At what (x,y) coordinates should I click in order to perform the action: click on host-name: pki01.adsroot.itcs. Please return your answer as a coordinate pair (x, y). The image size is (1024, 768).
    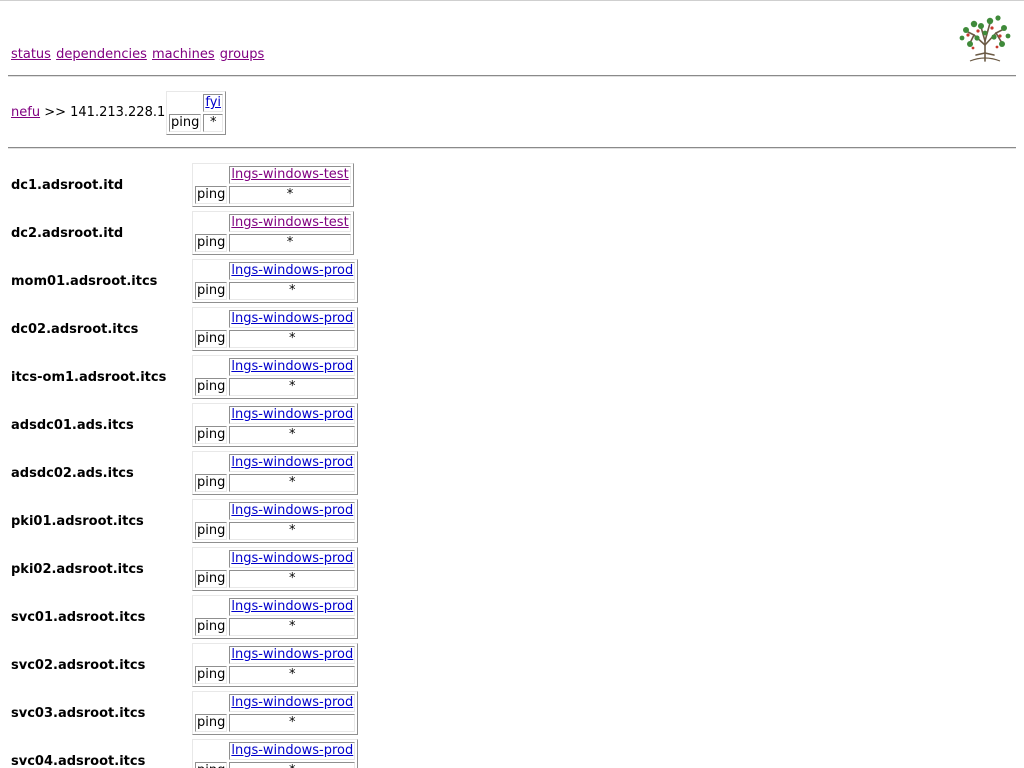
    Looking at the image, I should click on (77, 521).